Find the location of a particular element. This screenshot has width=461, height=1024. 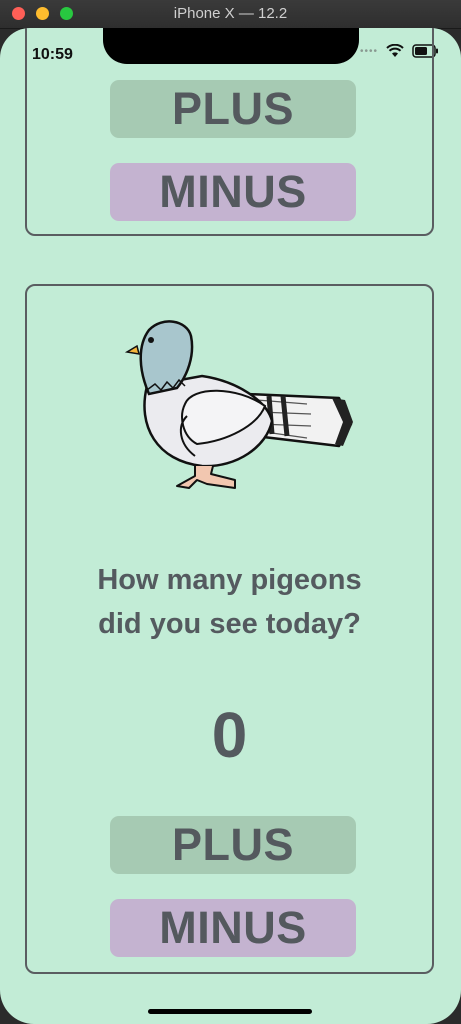

pigeon-count: 0 is located at coordinates (229, 735).